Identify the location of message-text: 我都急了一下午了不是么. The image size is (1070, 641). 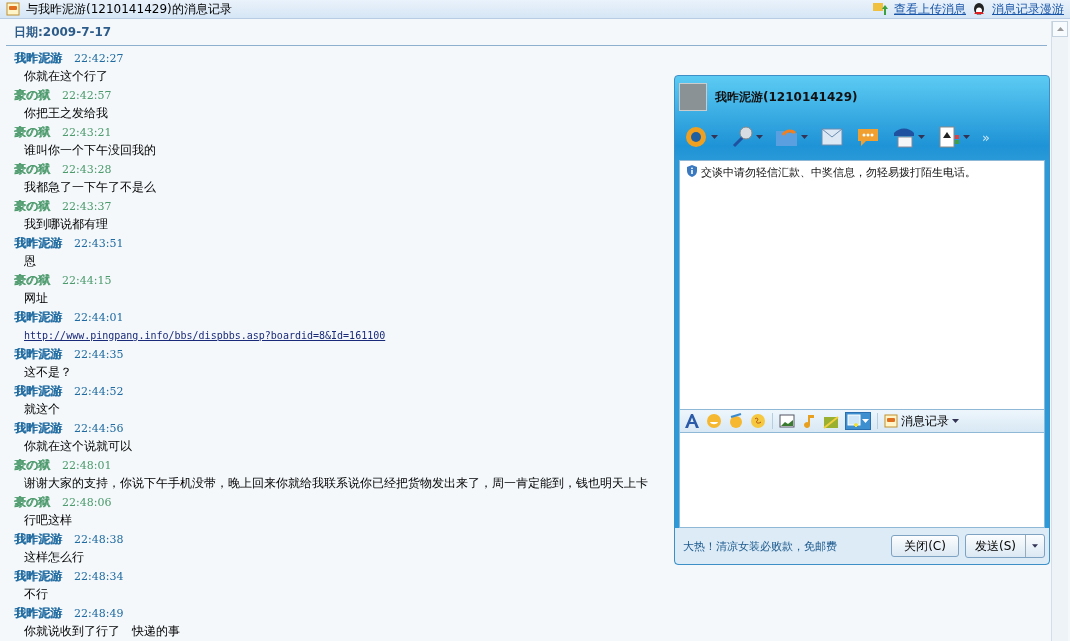
(90, 187).